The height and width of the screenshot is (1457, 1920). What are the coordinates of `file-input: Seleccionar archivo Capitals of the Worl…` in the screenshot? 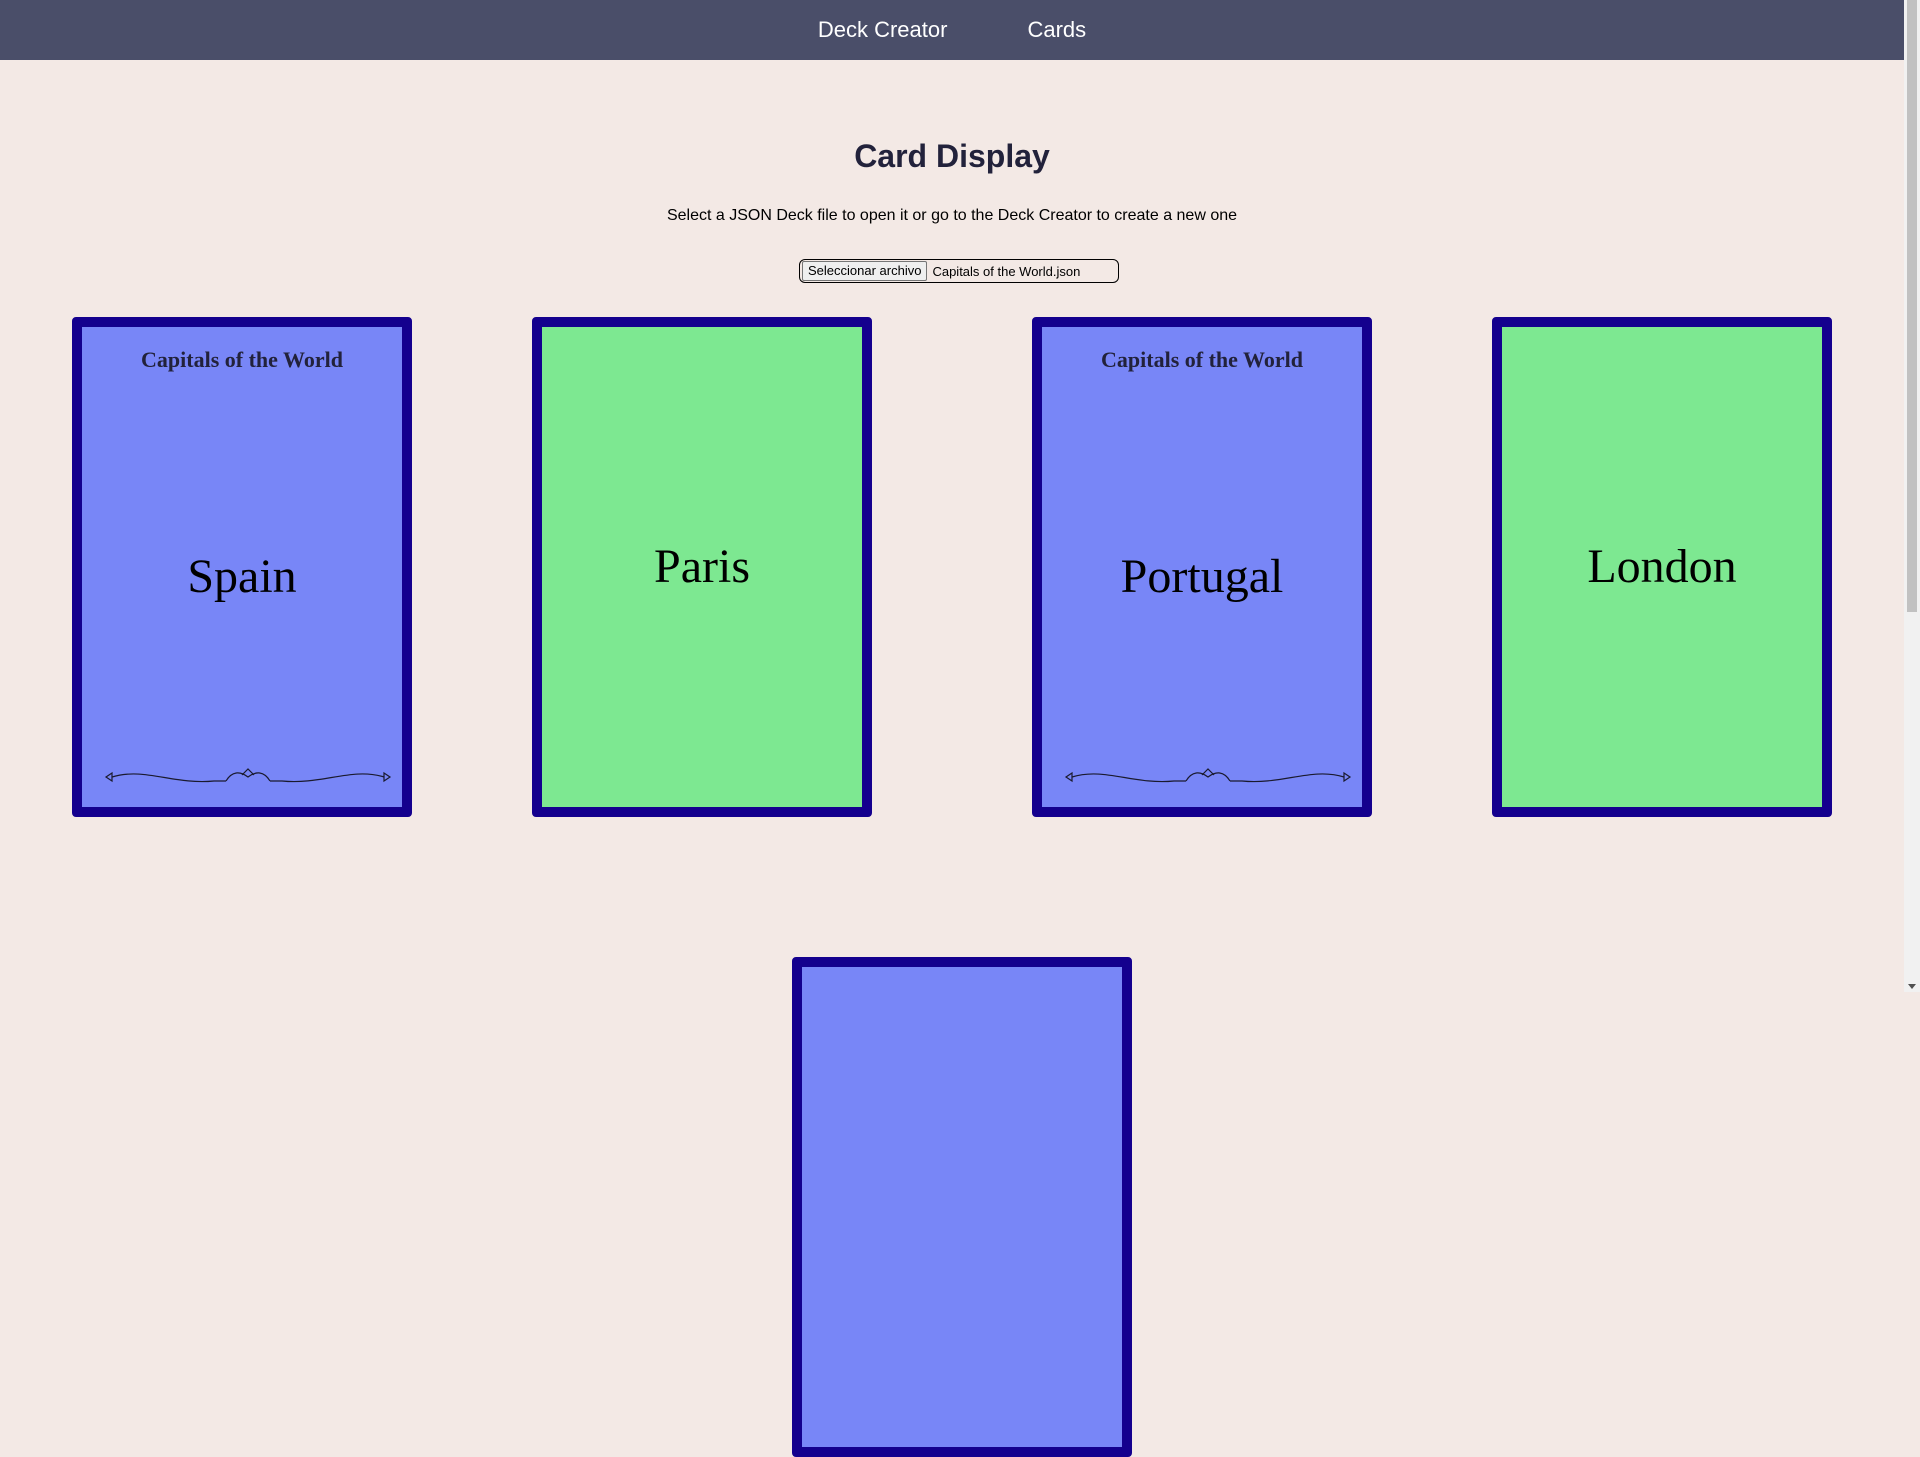 It's located at (959, 271).